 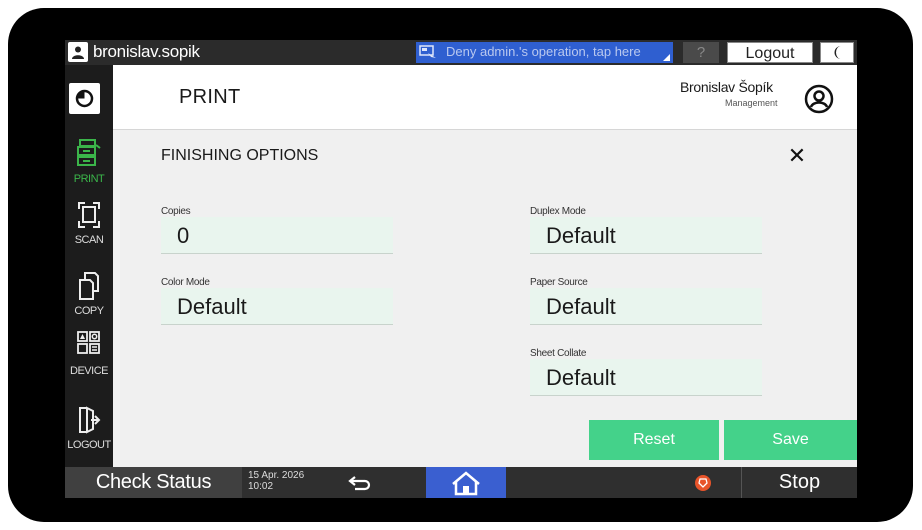 I want to click on paper-source-label: Paper Source, so click(x=559, y=282).